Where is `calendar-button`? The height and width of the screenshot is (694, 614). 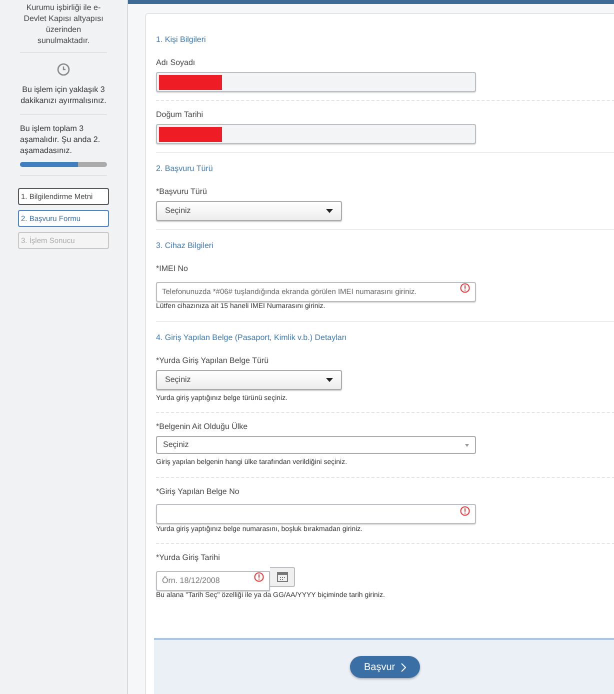 calendar-button is located at coordinates (282, 577).